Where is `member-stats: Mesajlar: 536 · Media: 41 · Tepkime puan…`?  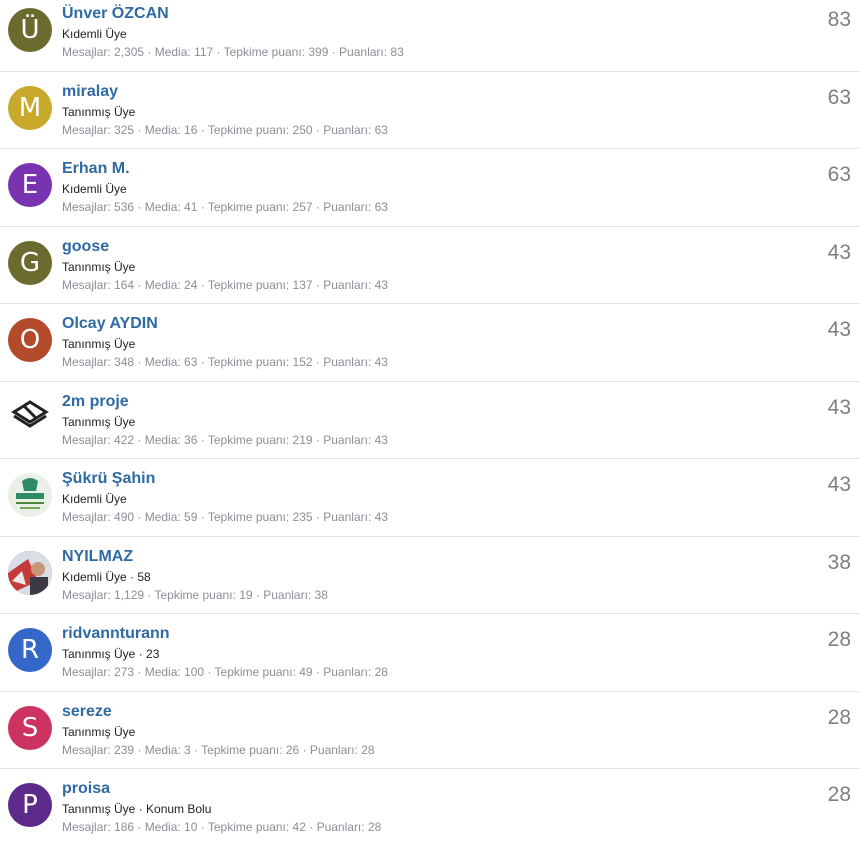 member-stats: Mesajlar: 536 · Media: 41 · Tepkime puan… is located at coordinates (225, 207).